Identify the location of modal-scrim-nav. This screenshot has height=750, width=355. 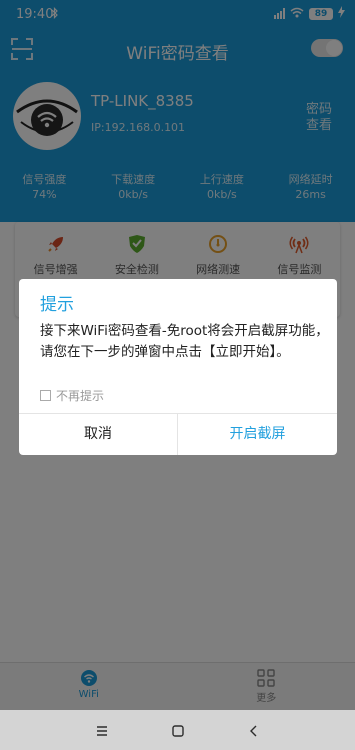
(177, 730).